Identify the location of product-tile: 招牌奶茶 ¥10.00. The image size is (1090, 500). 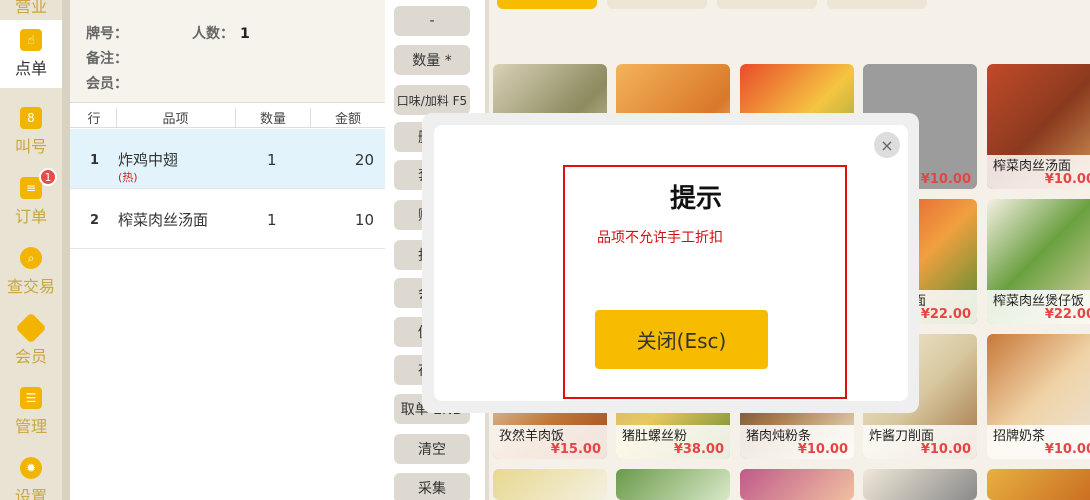
(1038, 396).